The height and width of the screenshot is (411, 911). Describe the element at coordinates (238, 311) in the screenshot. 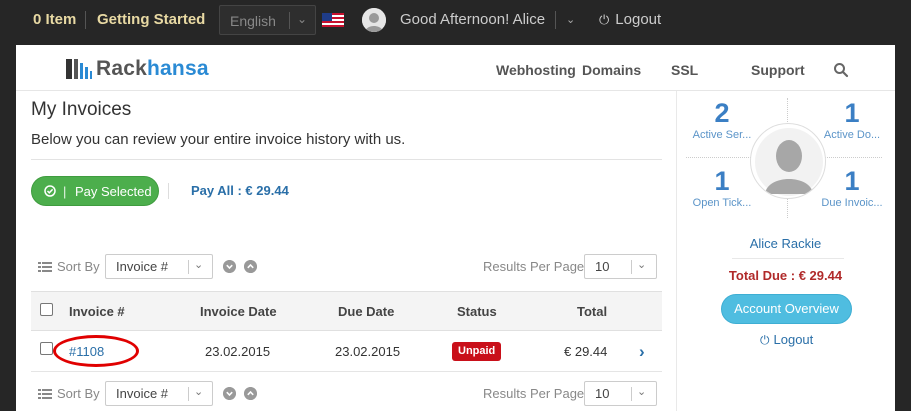

I see `column-invoice-date: Invoice Date` at that location.